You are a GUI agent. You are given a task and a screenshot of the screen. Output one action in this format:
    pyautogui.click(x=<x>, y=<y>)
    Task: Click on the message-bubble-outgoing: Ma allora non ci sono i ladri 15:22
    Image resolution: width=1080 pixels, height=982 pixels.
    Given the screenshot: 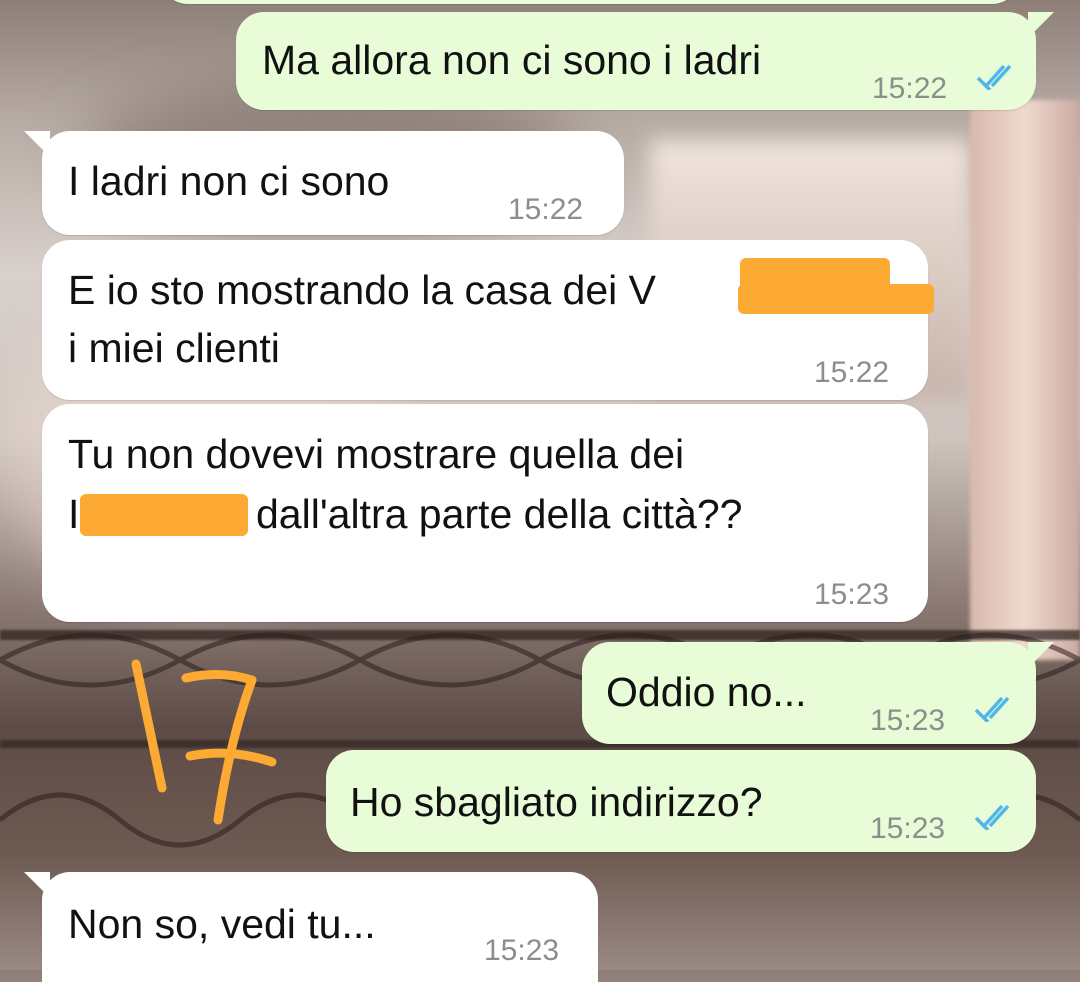 What is the action you would take?
    pyautogui.click(x=645, y=61)
    